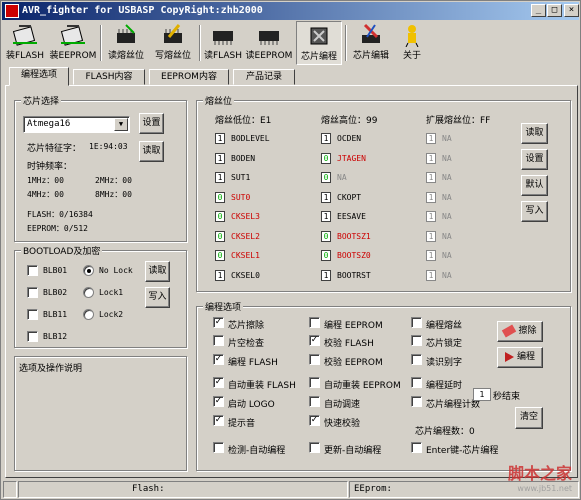 The width and height of the screenshot is (581, 500). Describe the element at coordinates (269, 43) in the screenshot. I see `read-eeprom-button: 读EEPROM` at that location.